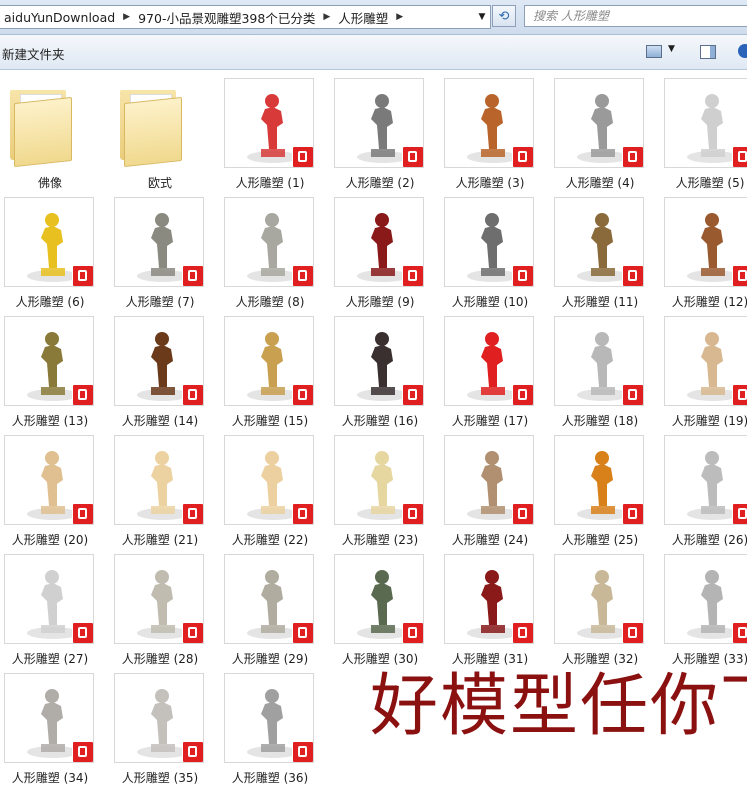 This screenshot has height=803, width=747. What do you see at coordinates (742, 51) in the screenshot?
I see `help-icon` at bounding box center [742, 51].